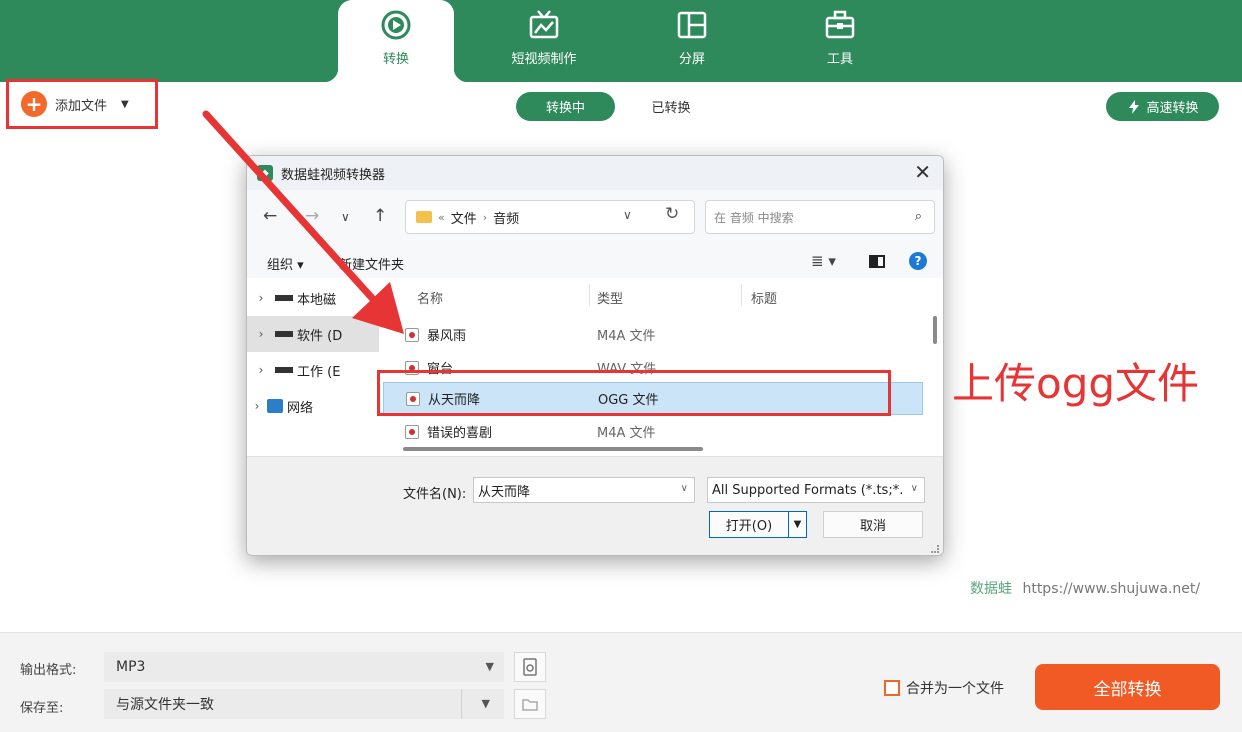 Image resolution: width=1242 pixels, height=732 pixels. What do you see at coordinates (634, 393) in the screenshot?
I see `annotation-highlight-box` at bounding box center [634, 393].